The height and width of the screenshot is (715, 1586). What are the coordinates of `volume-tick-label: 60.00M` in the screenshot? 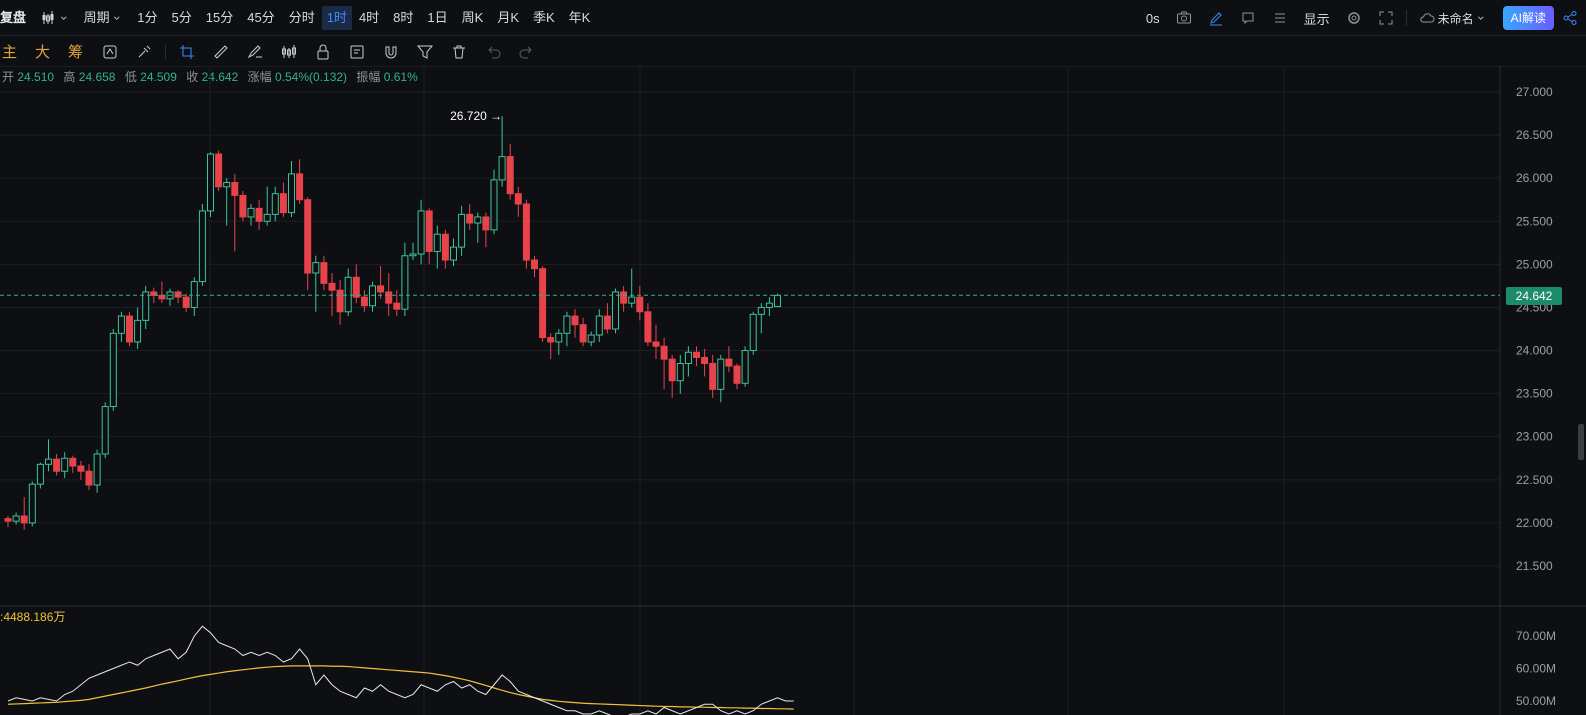 It's located at (1536, 669).